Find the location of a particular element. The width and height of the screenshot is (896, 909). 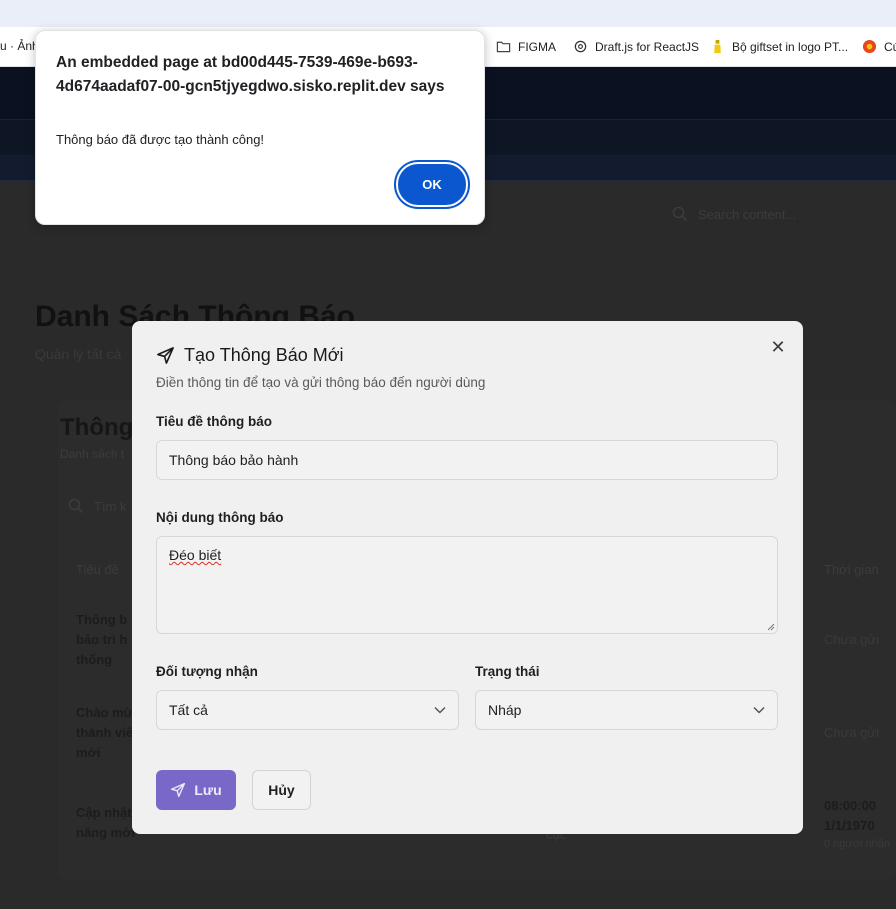

title-input is located at coordinates (467, 460).